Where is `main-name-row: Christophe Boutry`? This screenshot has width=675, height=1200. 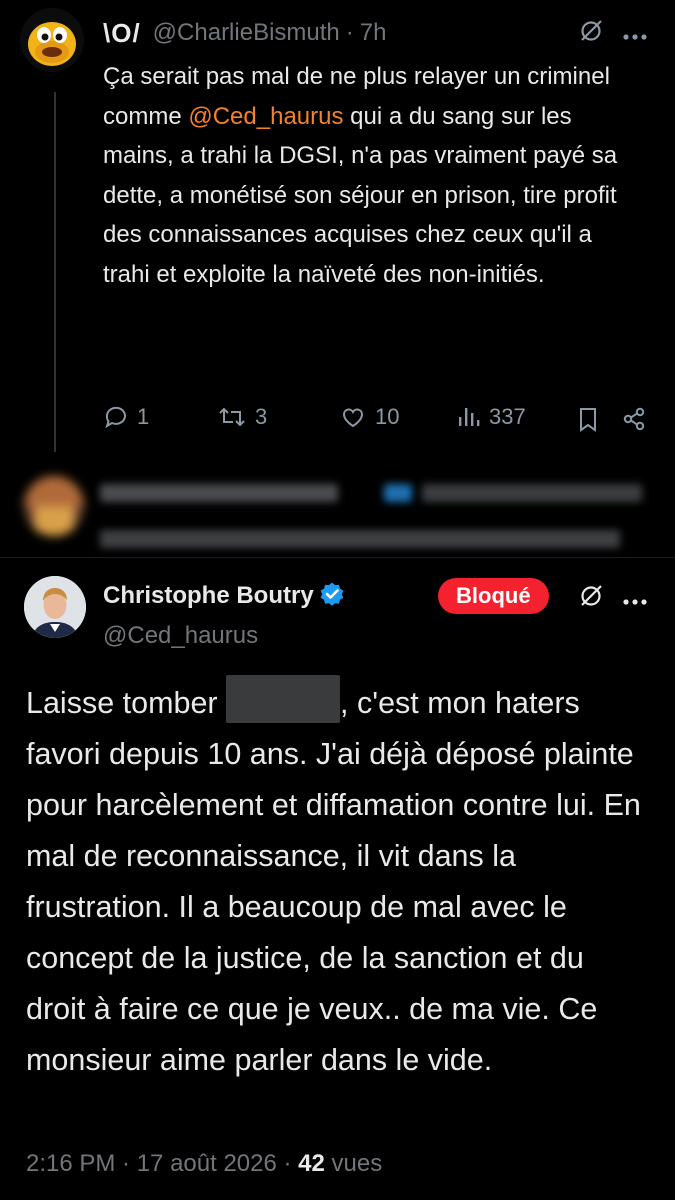 main-name-row: Christophe Boutry is located at coordinates (224, 596).